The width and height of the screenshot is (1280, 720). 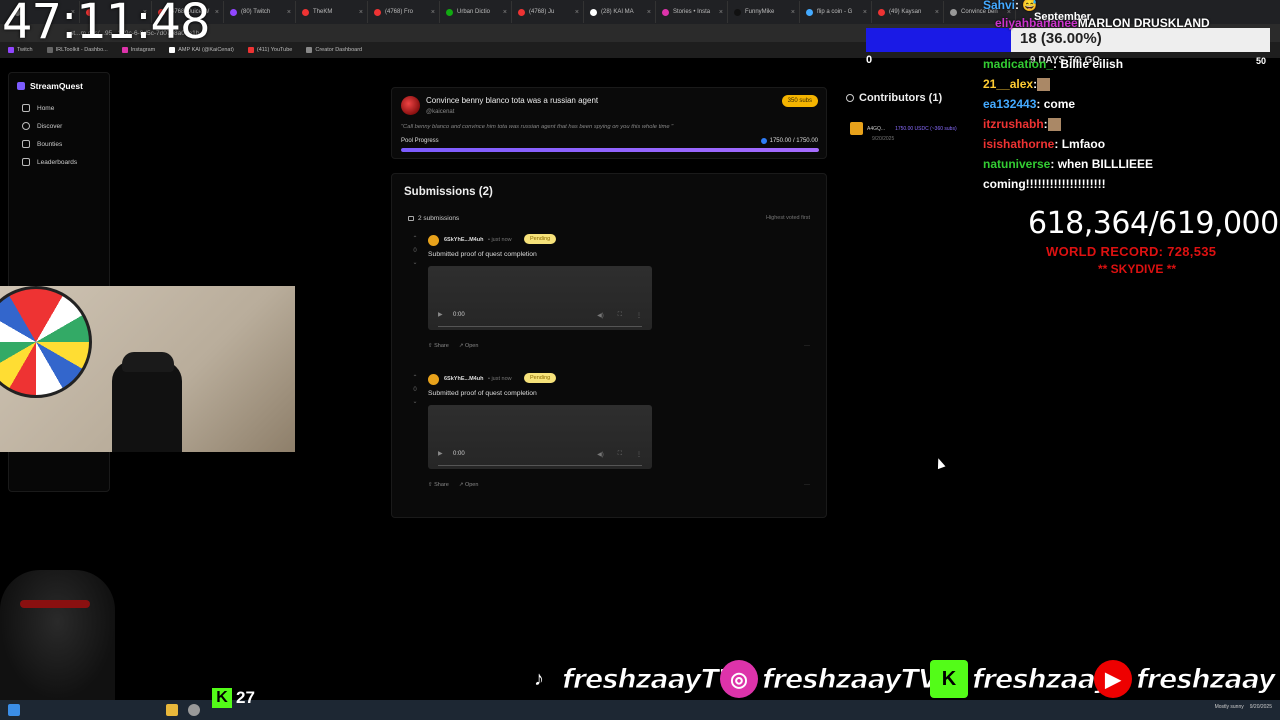 I want to click on chat-message: Sahvi: 😅, so click(x=1010, y=6).